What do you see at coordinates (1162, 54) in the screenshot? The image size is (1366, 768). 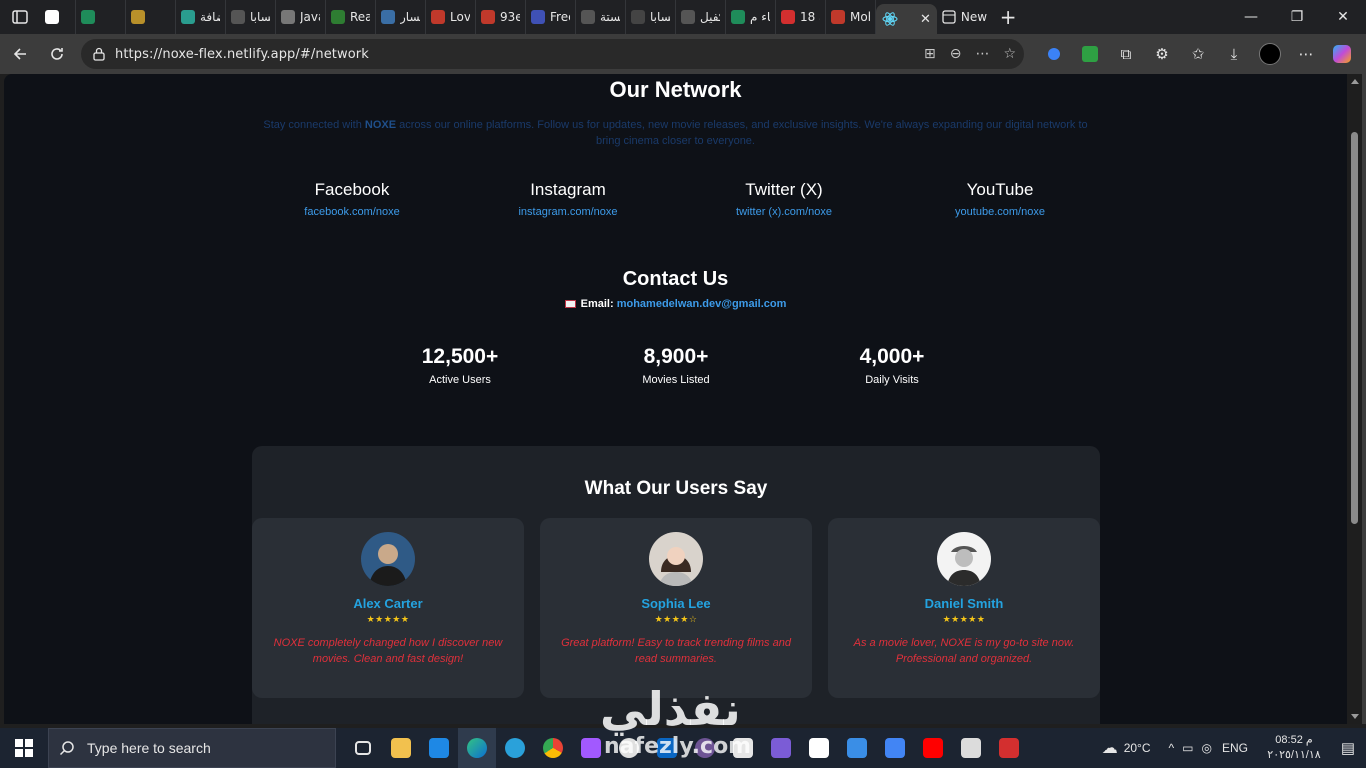 I see `performance-icon: ⚙` at bounding box center [1162, 54].